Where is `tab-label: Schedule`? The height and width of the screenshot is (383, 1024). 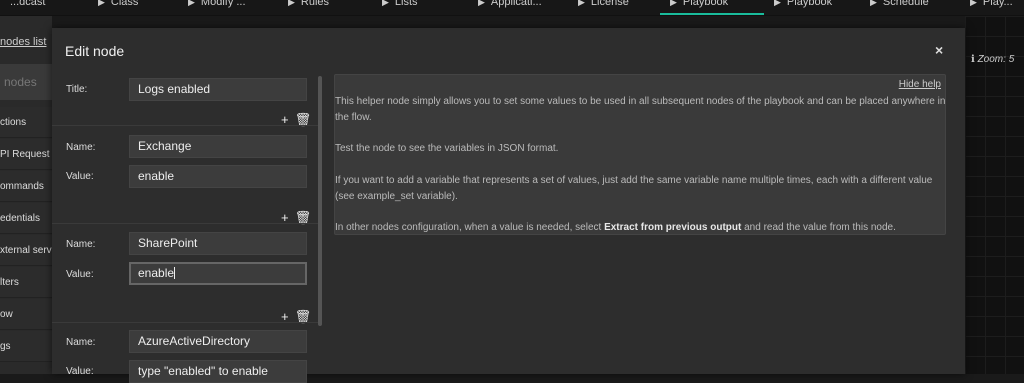 tab-label: Schedule is located at coordinates (905, 4).